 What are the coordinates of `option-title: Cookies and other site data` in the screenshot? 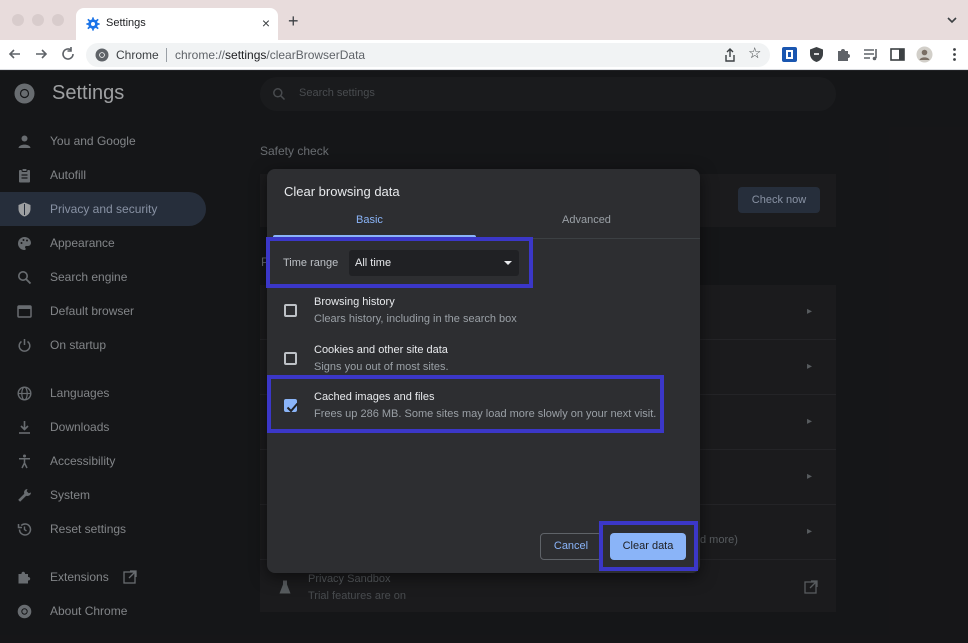 It's located at (381, 350).